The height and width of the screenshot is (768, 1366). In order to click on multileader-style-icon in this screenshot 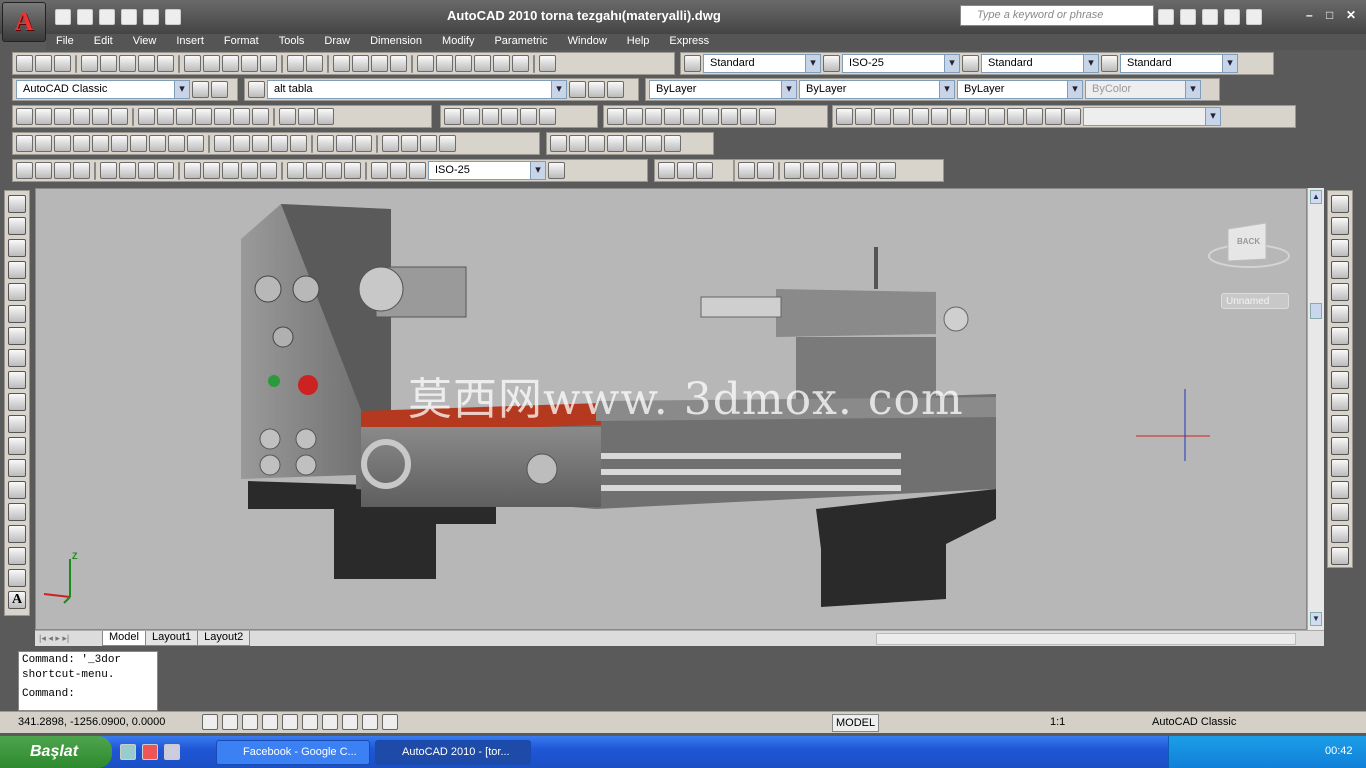, I will do `click(1109, 63)`.